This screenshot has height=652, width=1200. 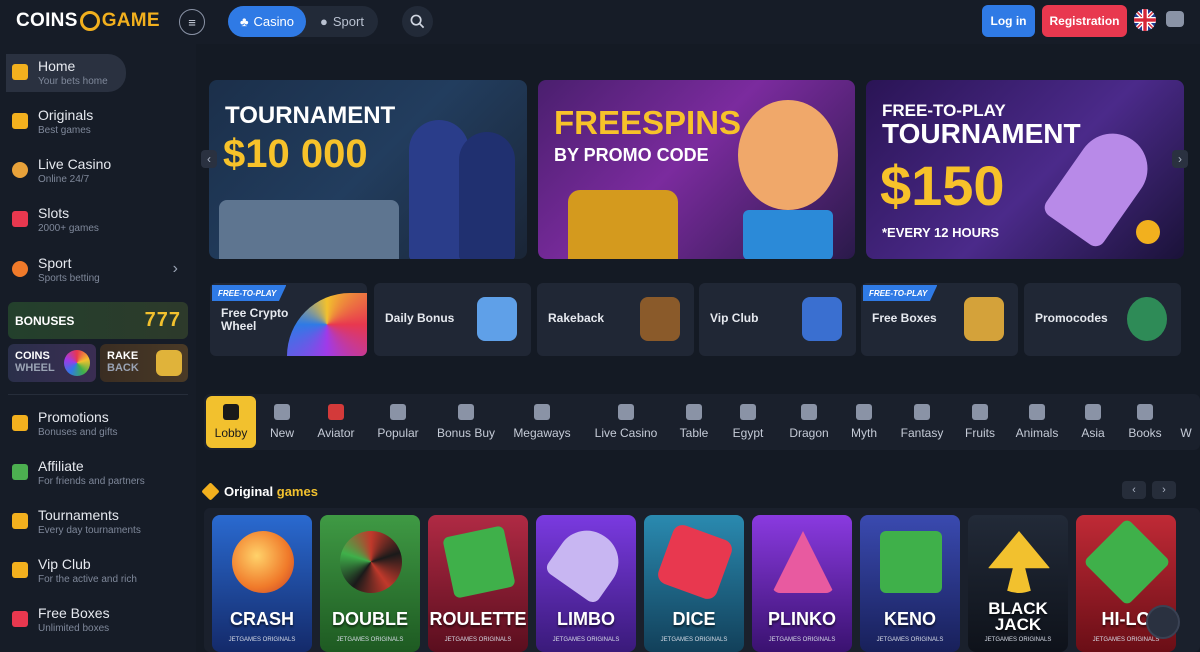 What do you see at coordinates (327, 324) in the screenshot?
I see `crypto-wheel-icon` at bounding box center [327, 324].